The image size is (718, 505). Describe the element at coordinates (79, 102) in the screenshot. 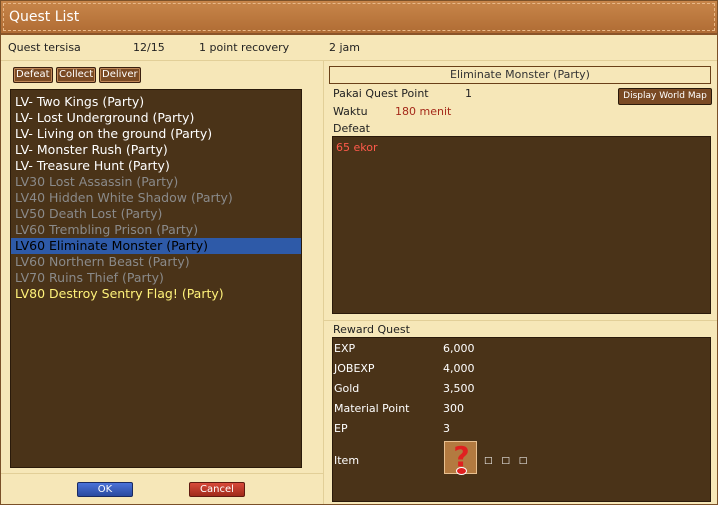

I see `quest-item: LV- Two Kings (Party)` at that location.